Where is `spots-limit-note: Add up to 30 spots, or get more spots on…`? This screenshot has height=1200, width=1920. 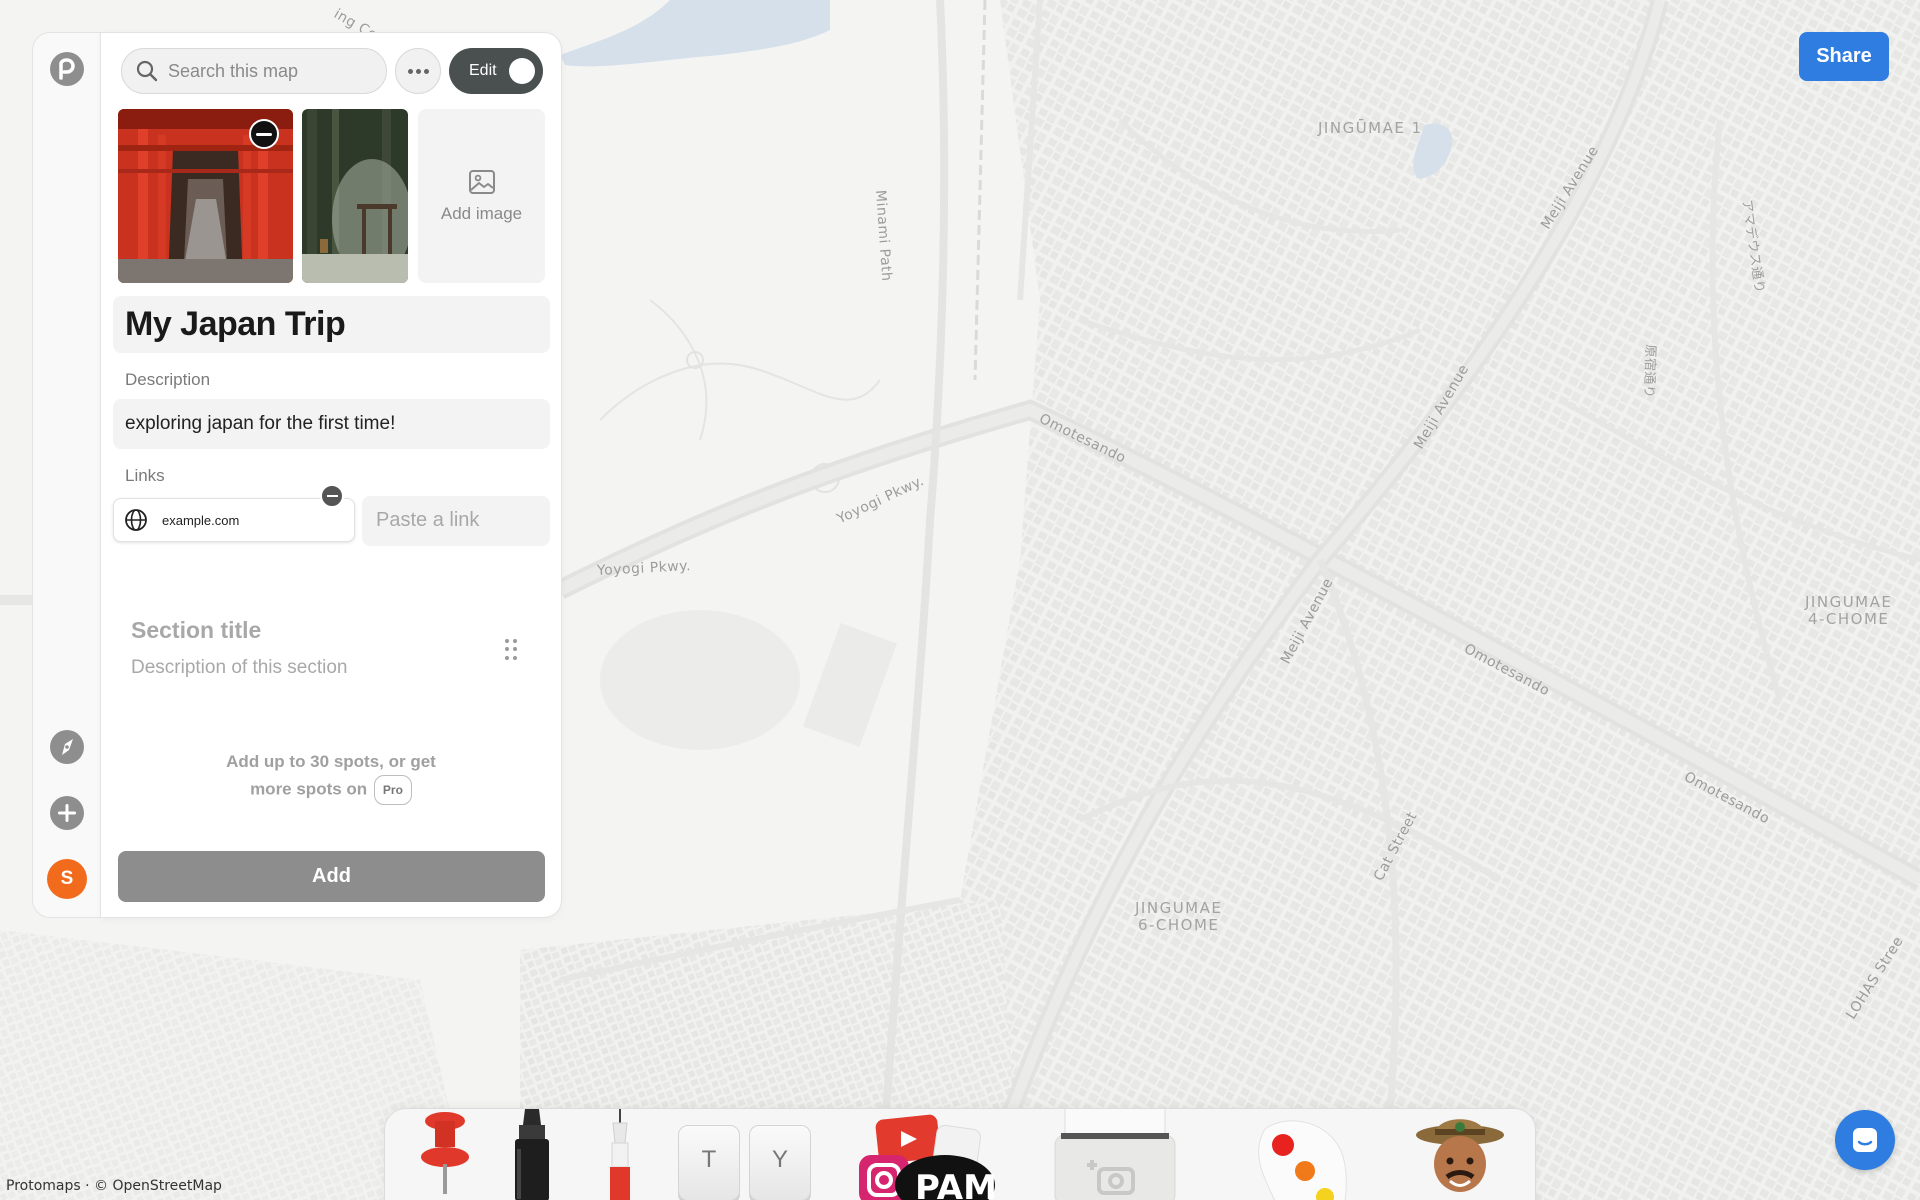 spots-limit-note: Add up to 30 spots, or get more spots on… is located at coordinates (331, 777).